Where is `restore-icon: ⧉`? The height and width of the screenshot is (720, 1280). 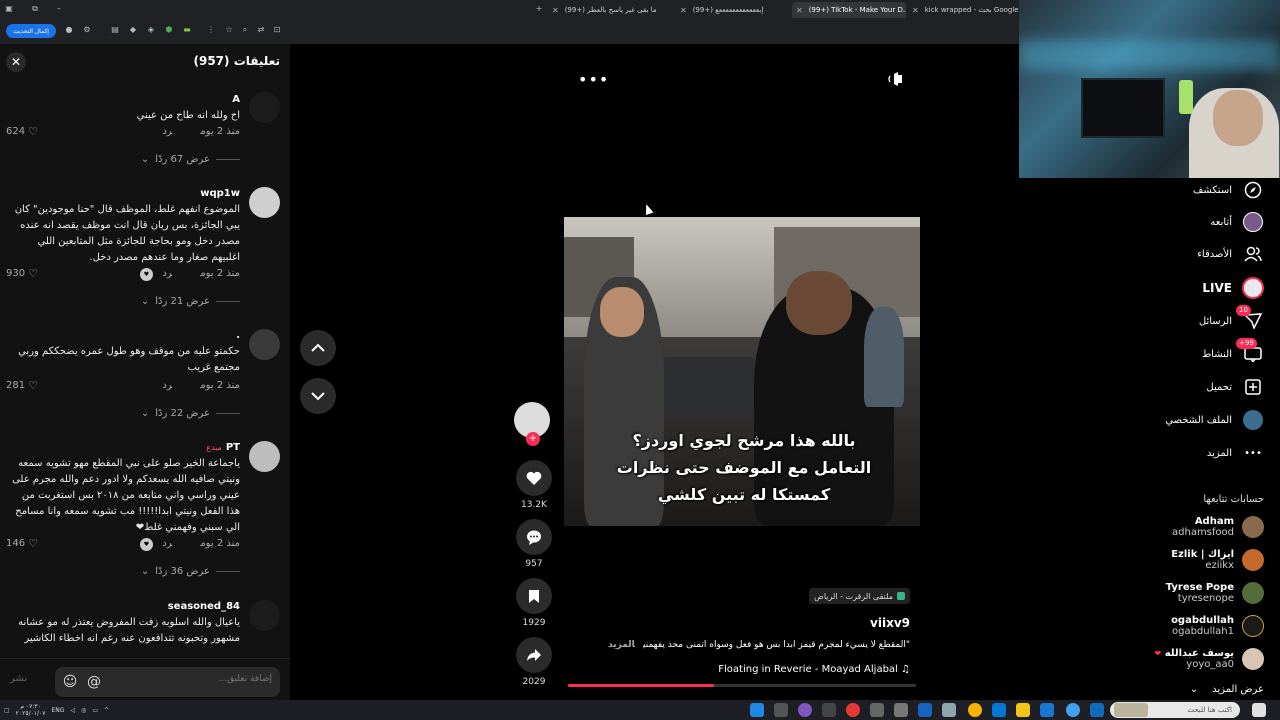
restore-icon: ⧉ is located at coordinates (35, 9).